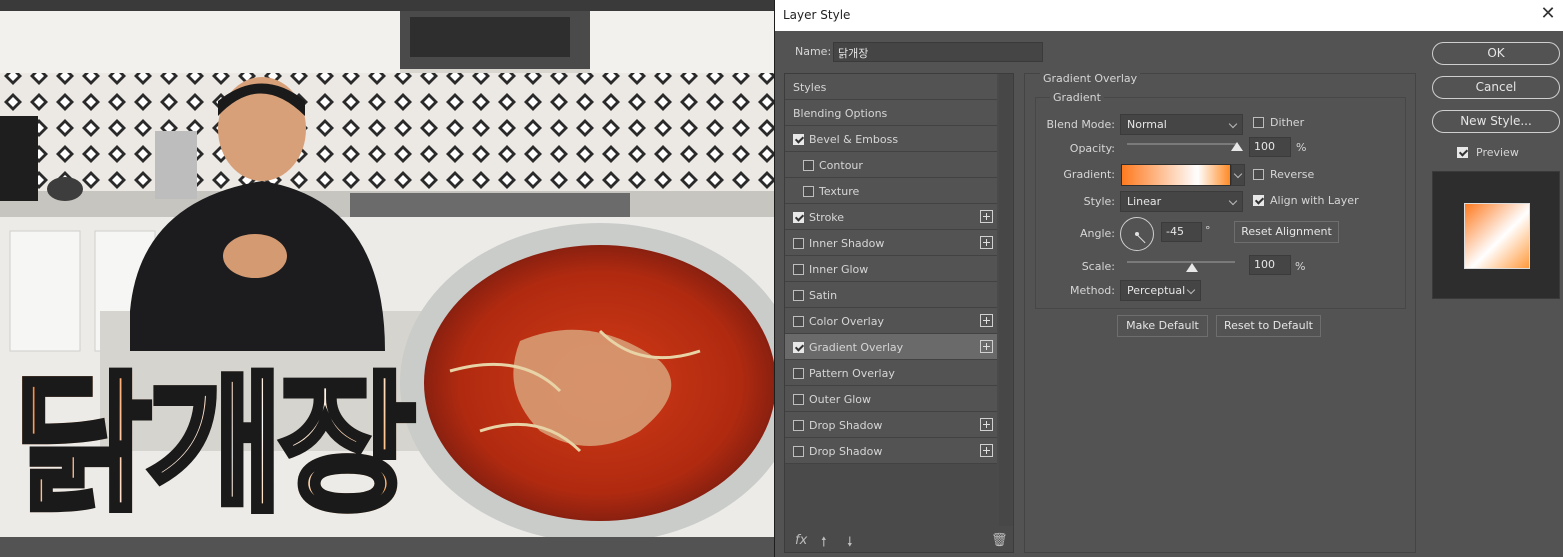 Image resolution: width=1563 pixels, height=557 pixels. I want to click on preview-check-icon, so click(1462, 152).